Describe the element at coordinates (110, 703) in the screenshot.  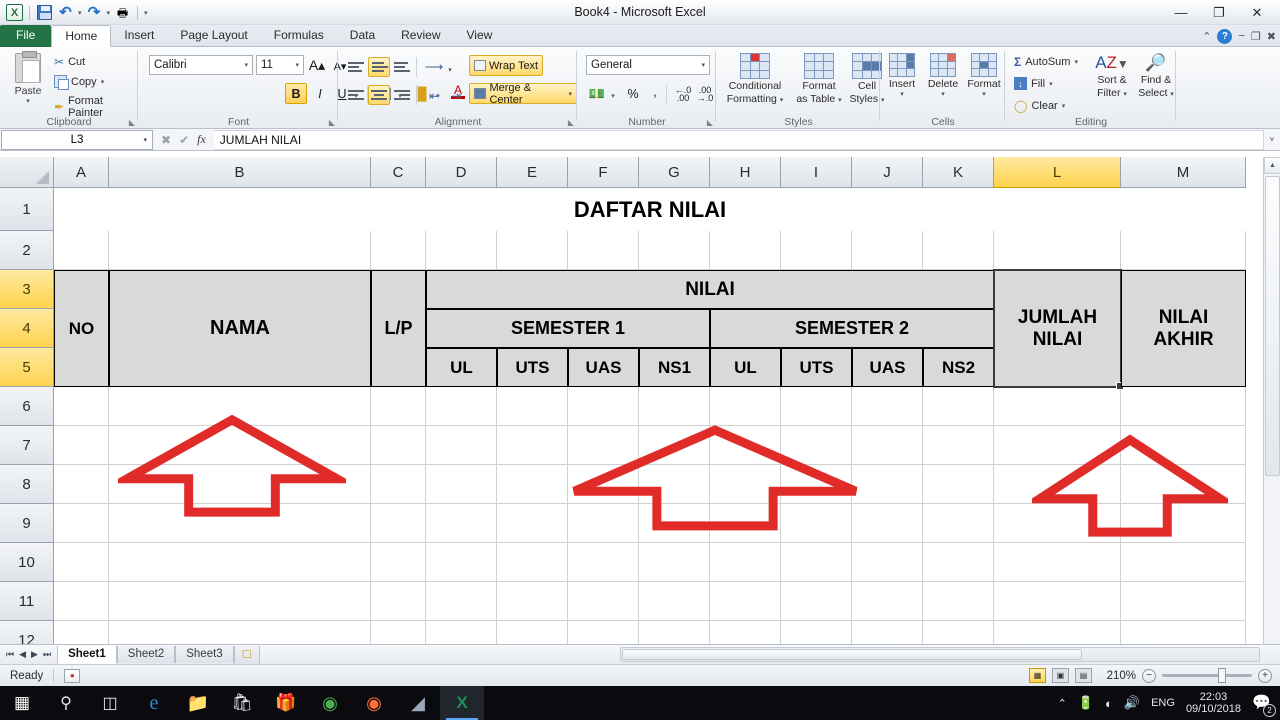
I see `task-view-icon: ◫` at that location.